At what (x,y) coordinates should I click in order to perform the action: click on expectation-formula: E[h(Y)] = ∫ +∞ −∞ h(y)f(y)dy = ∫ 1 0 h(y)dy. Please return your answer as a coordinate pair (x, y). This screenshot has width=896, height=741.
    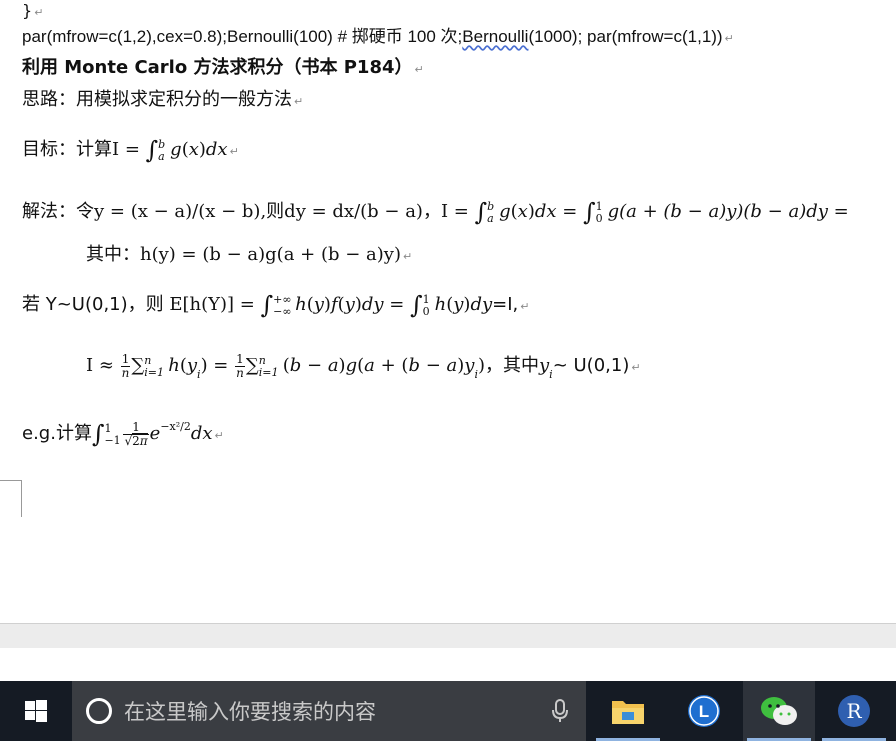
    Looking at the image, I should click on (328, 305).